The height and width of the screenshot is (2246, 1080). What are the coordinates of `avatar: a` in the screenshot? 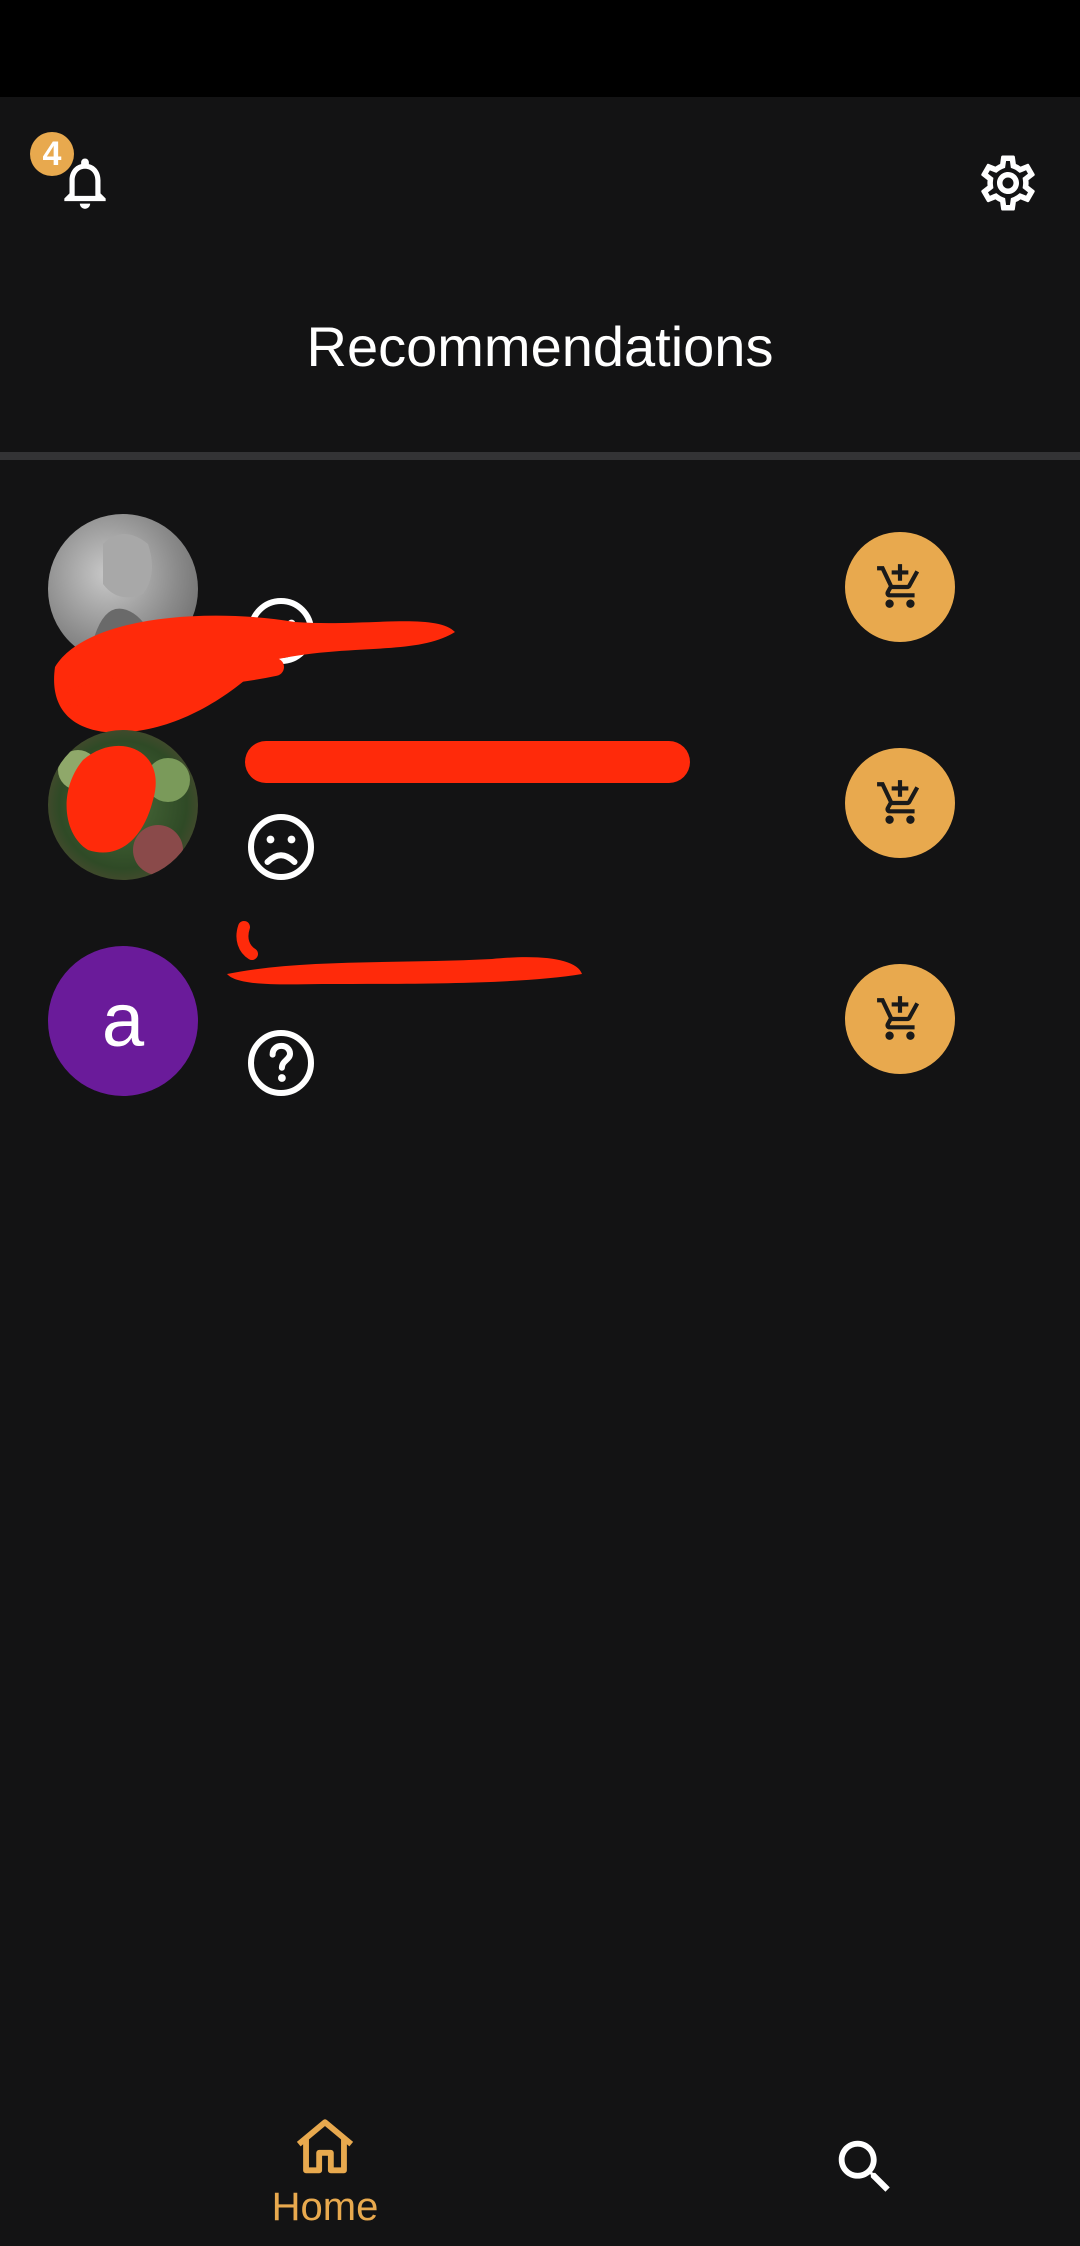 It's located at (123, 1021).